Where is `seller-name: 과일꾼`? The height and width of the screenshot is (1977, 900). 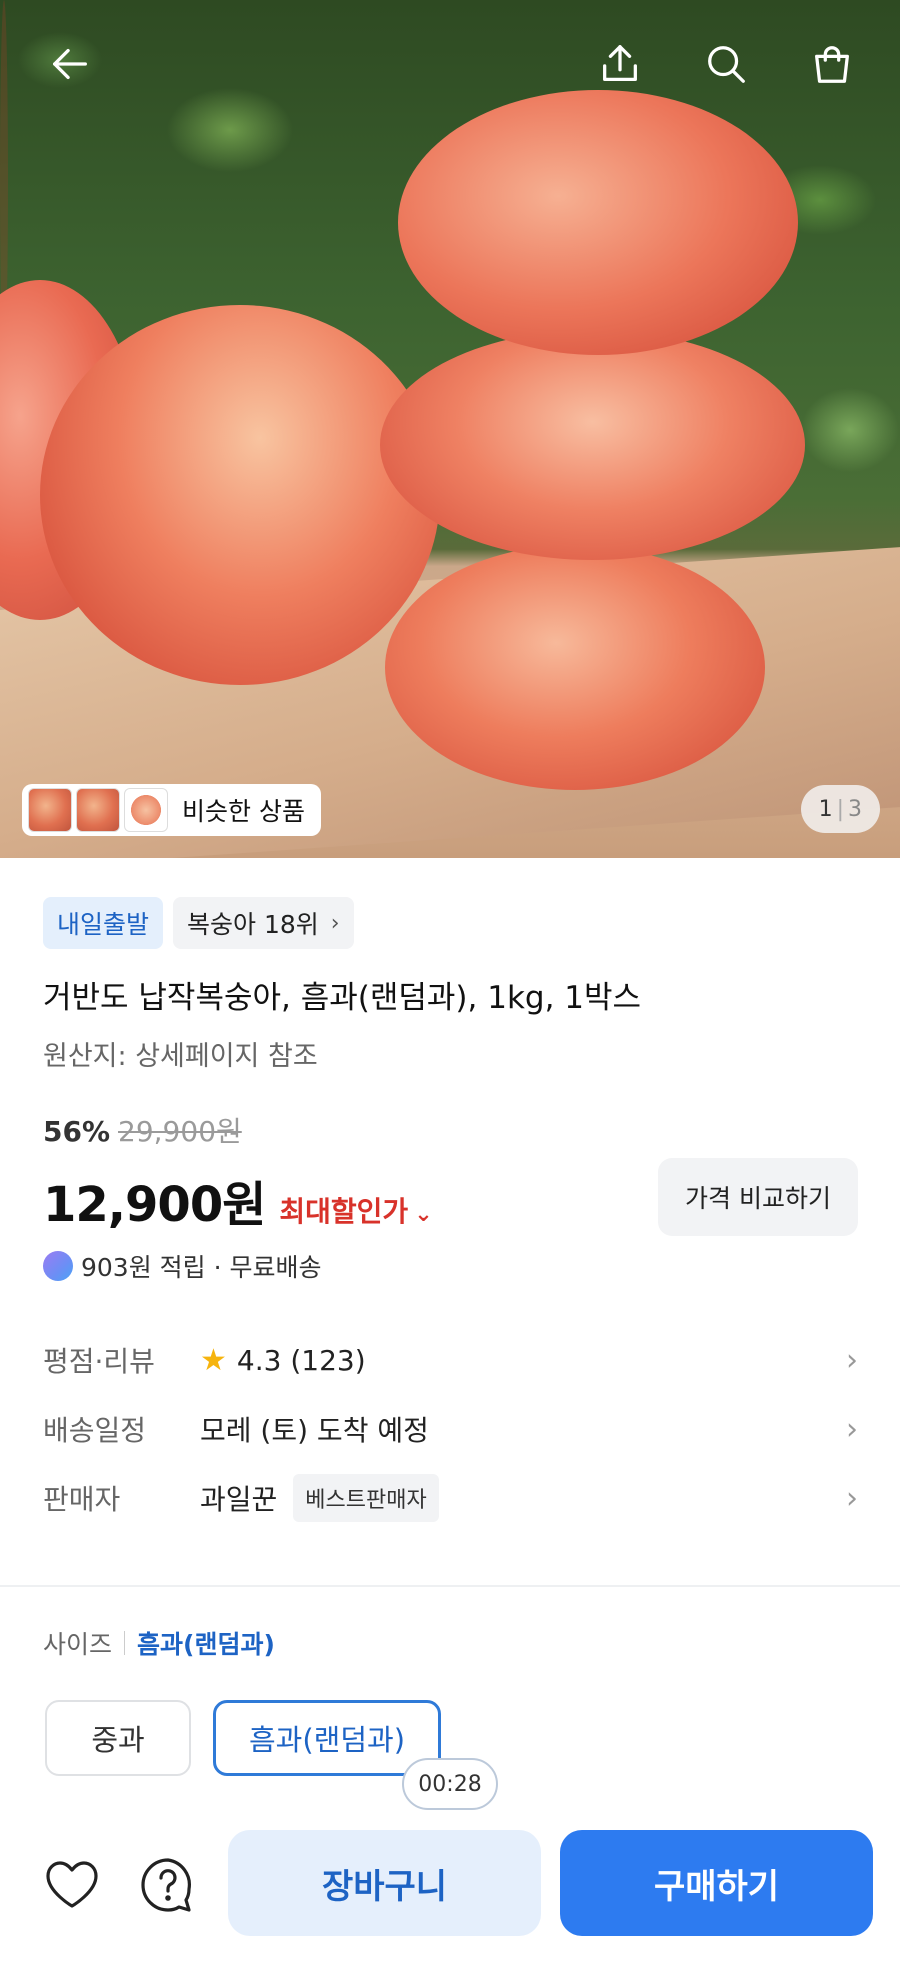 seller-name: 과일꾼 is located at coordinates (239, 1499).